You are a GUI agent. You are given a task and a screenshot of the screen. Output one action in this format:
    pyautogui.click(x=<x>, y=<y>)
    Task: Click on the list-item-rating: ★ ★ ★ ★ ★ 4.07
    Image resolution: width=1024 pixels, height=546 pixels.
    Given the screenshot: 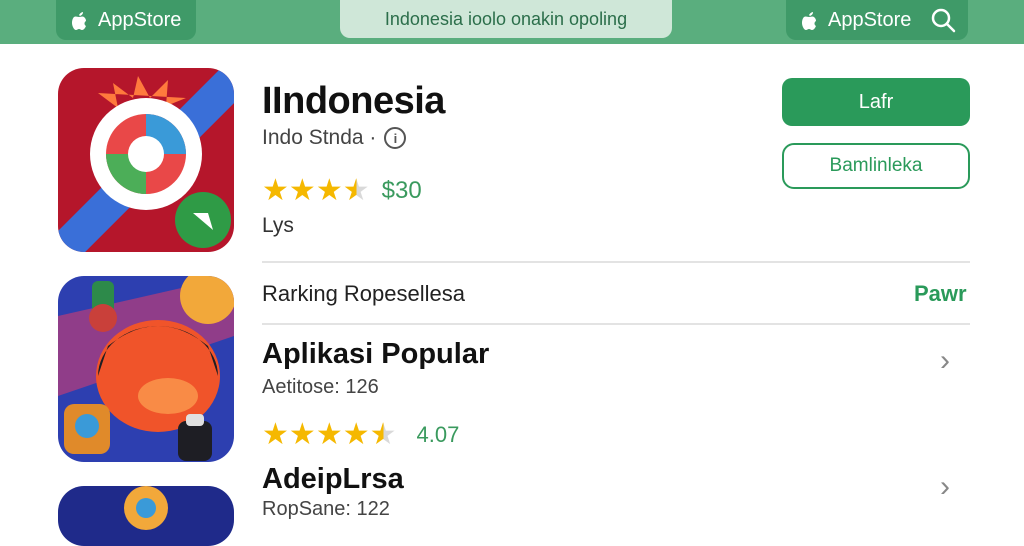 What is the action you would take?
    pyautogui.click(x=360, y=435)
    